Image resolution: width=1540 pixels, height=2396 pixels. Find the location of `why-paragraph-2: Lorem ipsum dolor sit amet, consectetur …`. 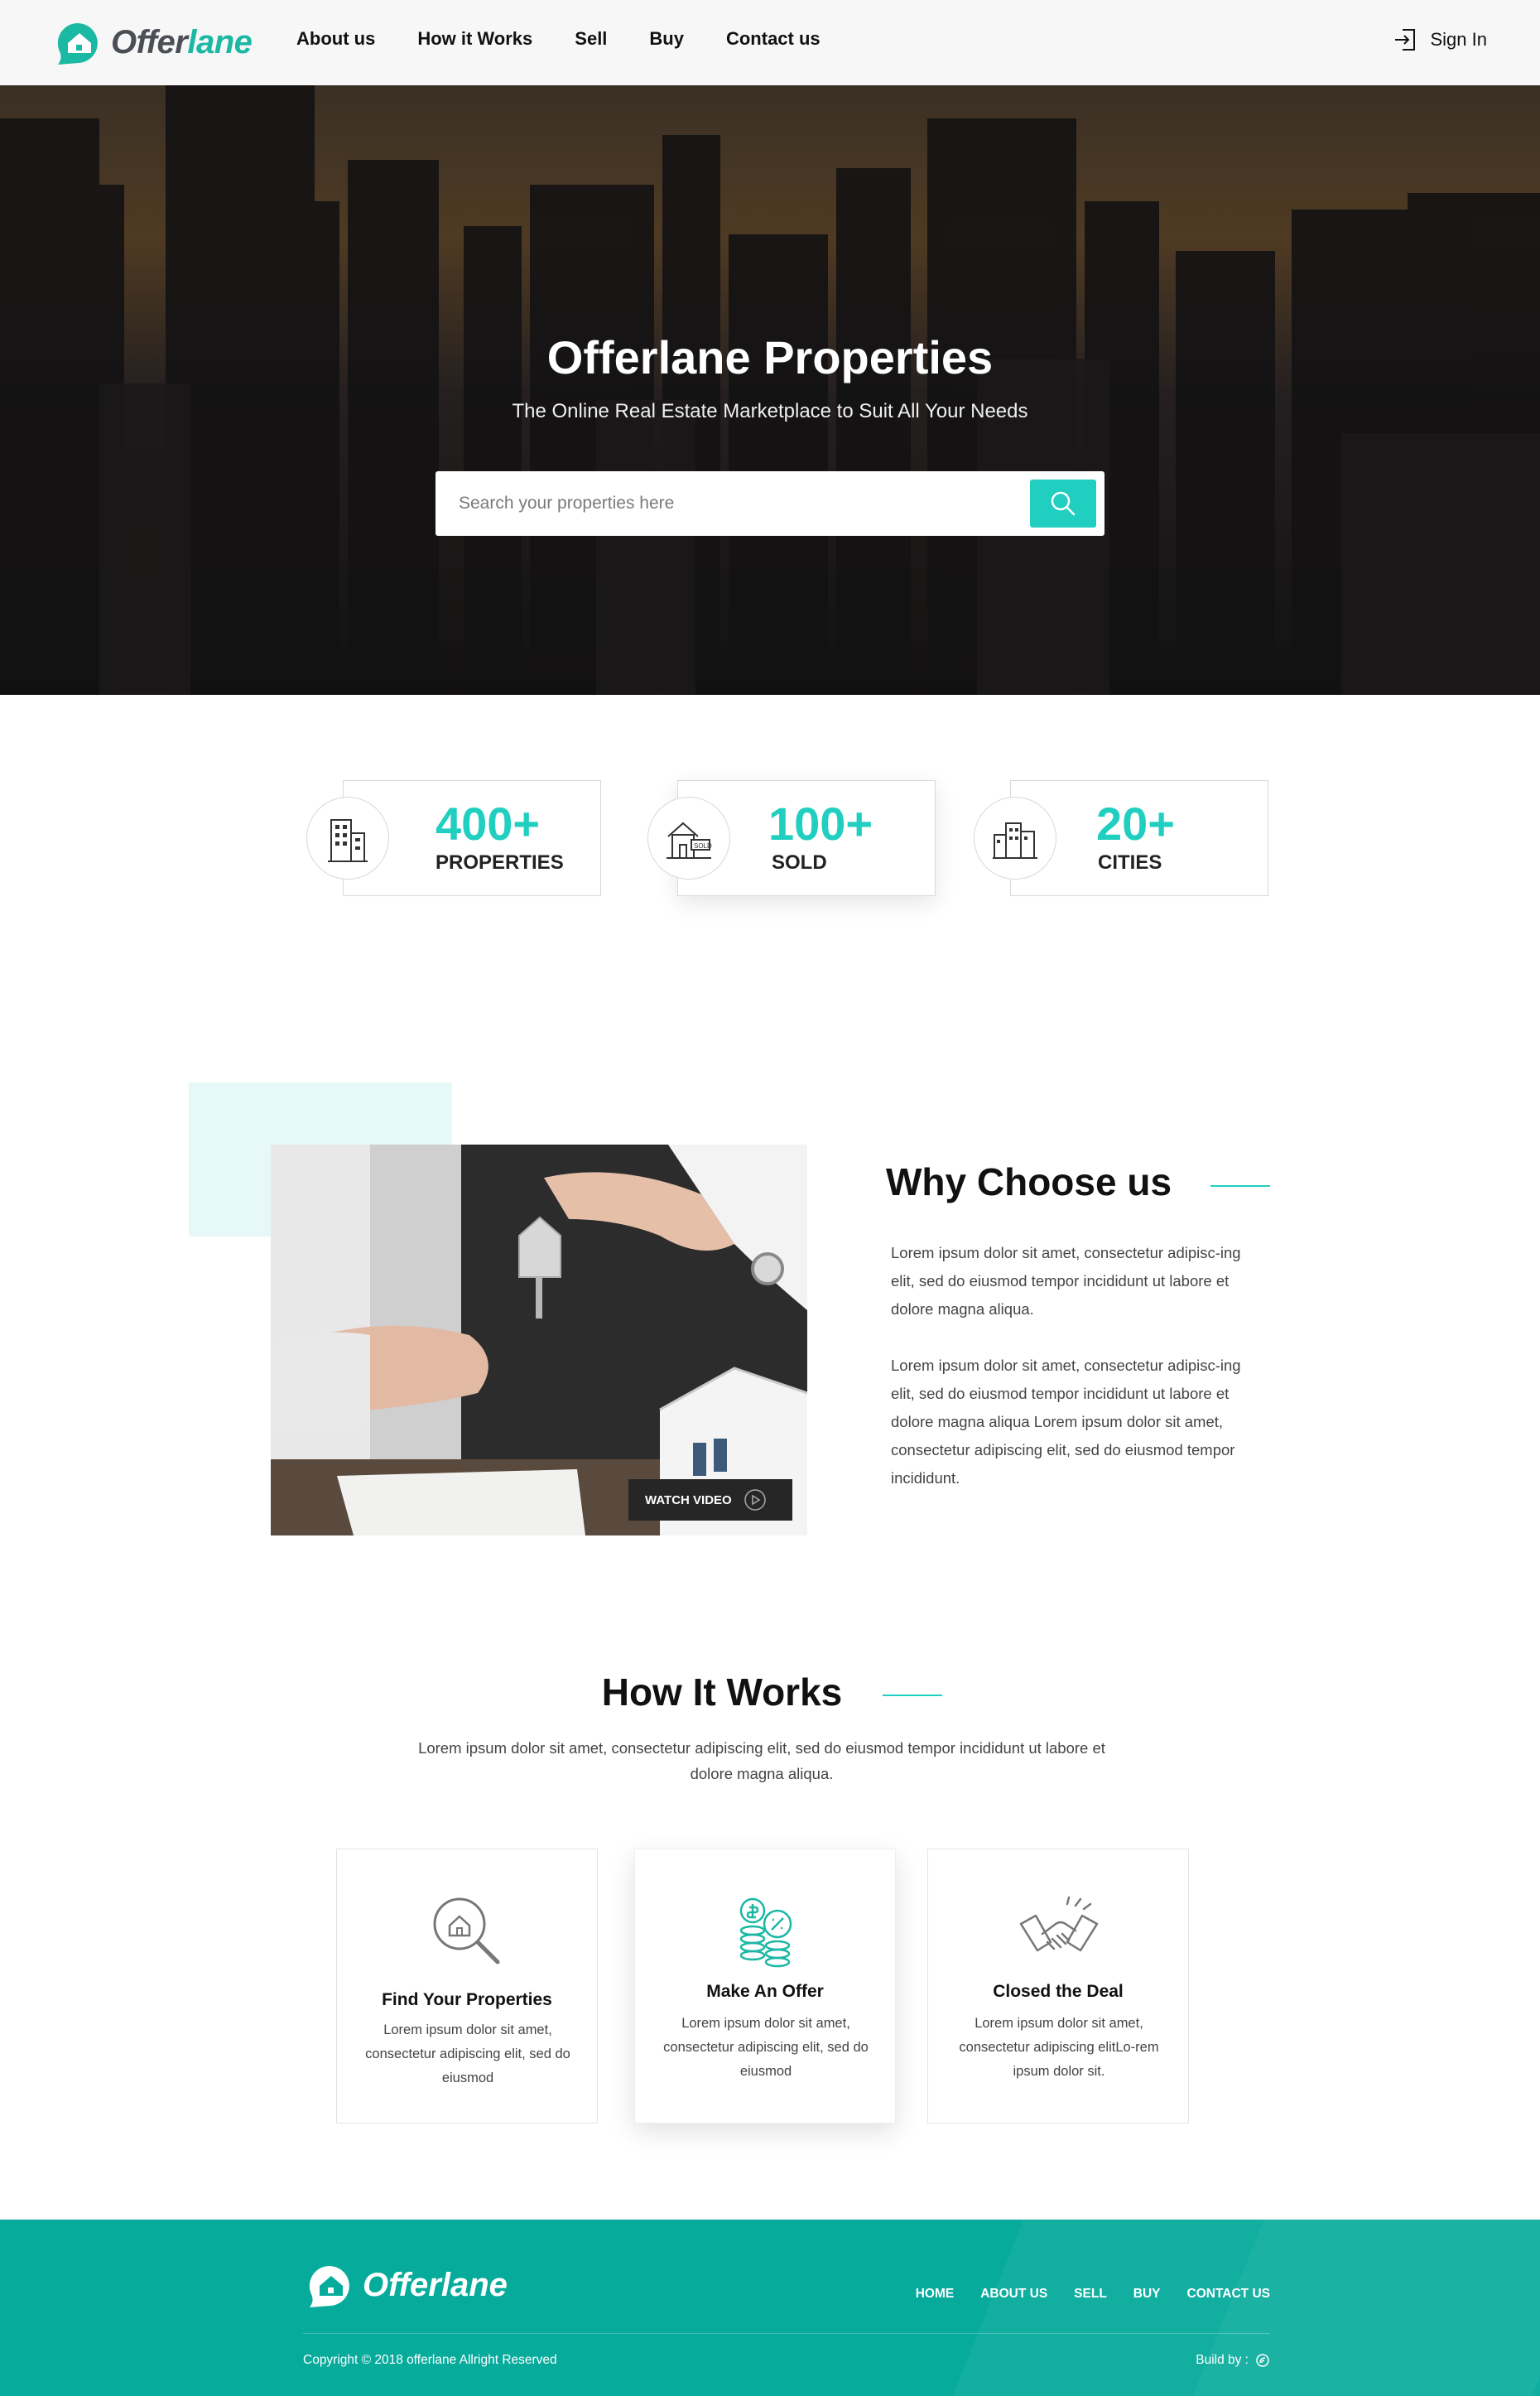

why-paragraph-2: Lorem ipsum dolor sit amet, consectetur … is located at coordinates (1066, 1422).